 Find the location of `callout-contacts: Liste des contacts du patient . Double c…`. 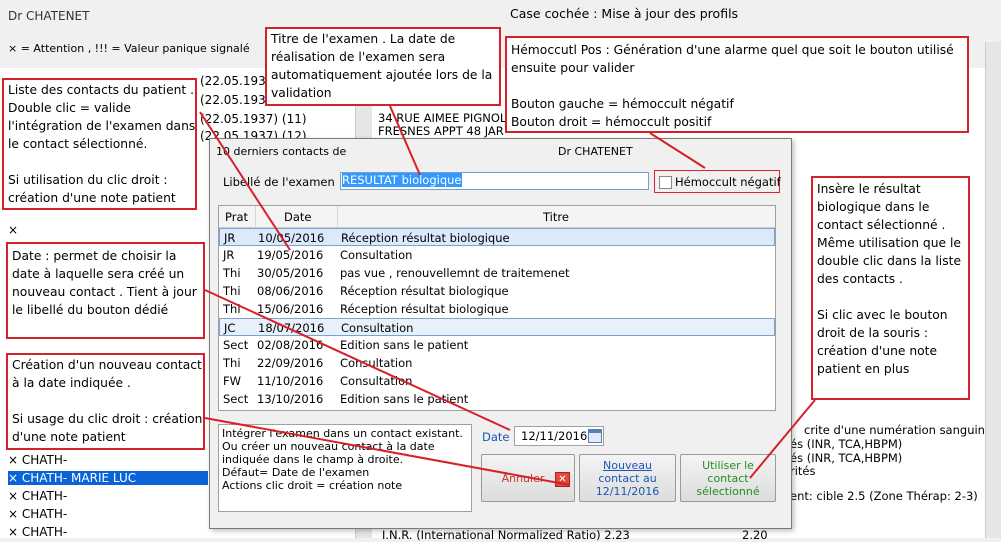

callout-contacts: Liste des contacts du patient . Double c… is located at coordinates (99, 144).